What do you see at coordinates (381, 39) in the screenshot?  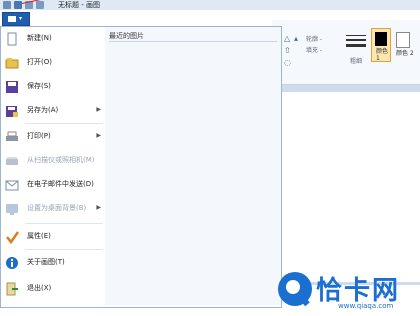 I see `color1-swatch` at bounding box center [381, 39].